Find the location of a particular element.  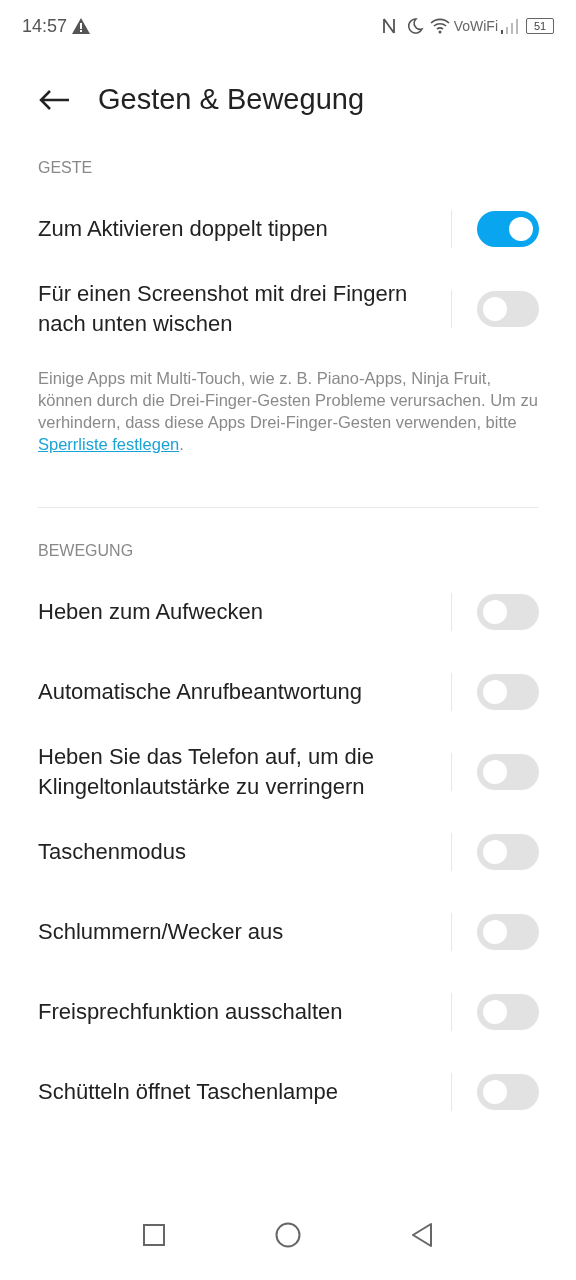

setting-label: Schlummern/Wecker aus is located at coordinates (161, 932).